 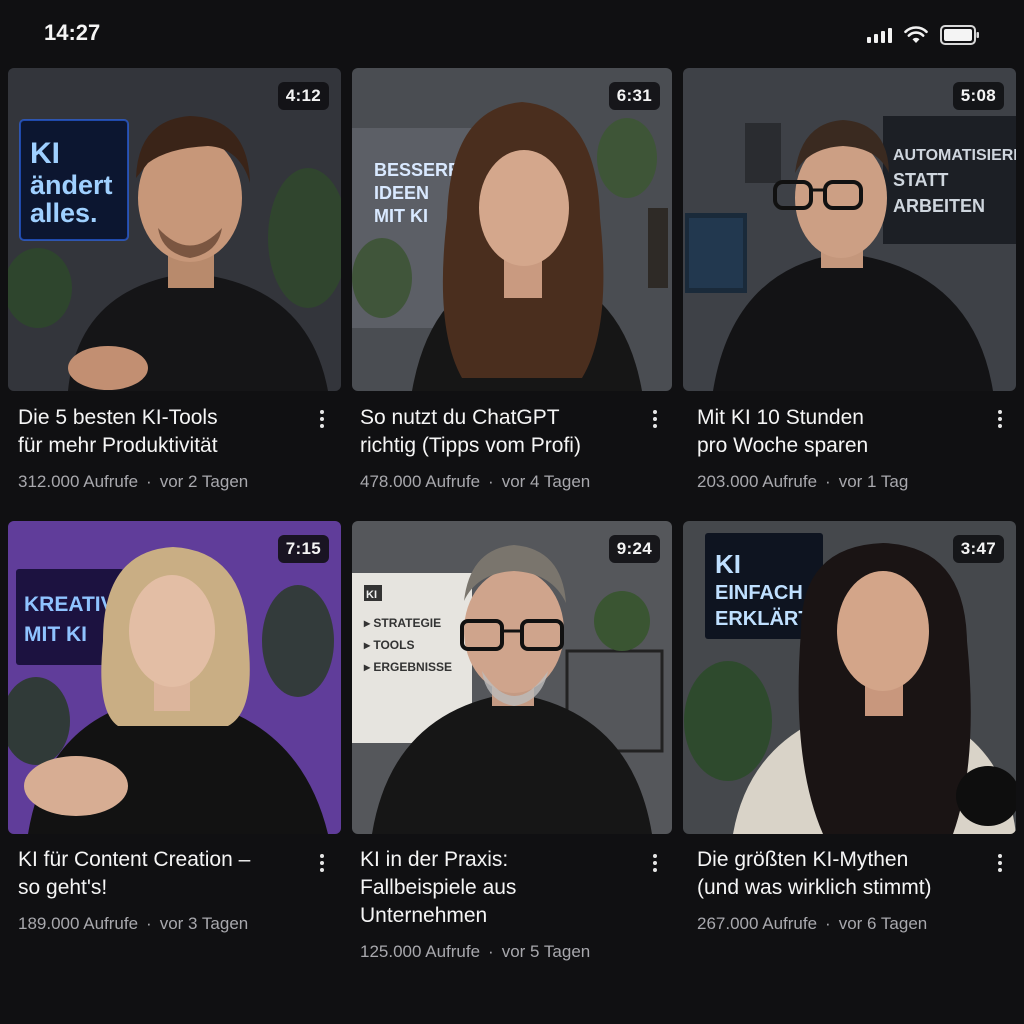 What do you see at coordinates (546, 481) in the screenshot?
I see `upload-age: vor 4 Tagen` at bounding box center [546, 481].